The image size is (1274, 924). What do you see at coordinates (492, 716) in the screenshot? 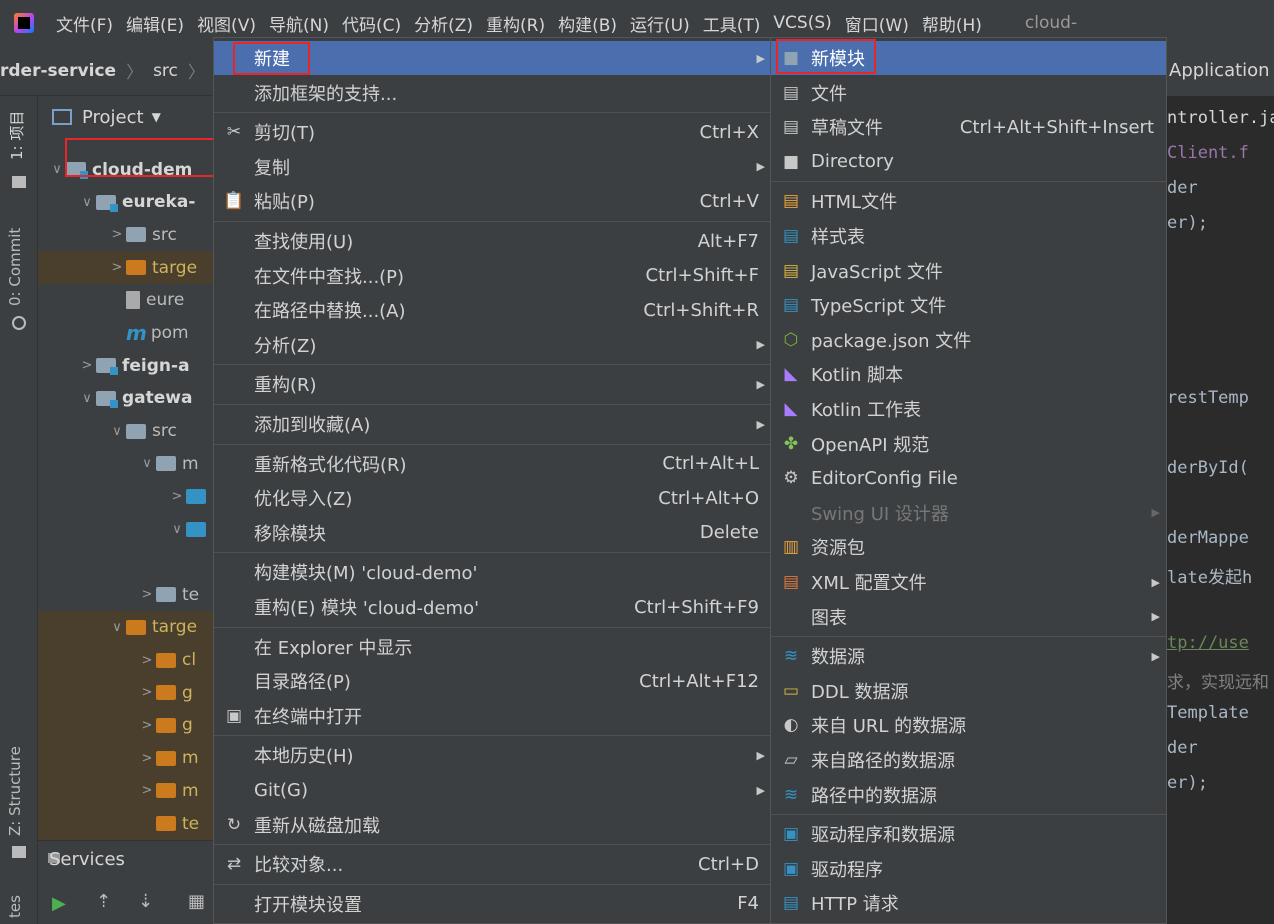
I see `menu-item: ▣ 在终端中打开` at bounding box center [492, 716].